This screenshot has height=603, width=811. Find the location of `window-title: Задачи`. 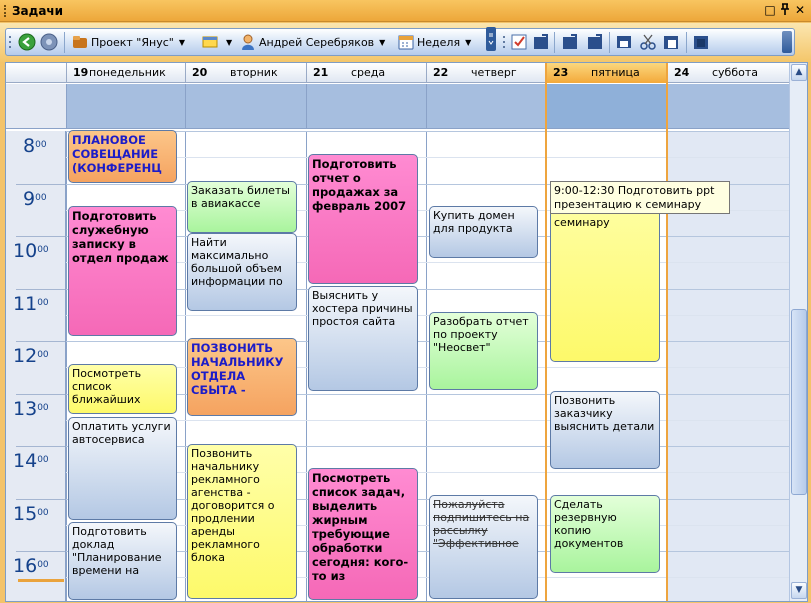

window-title: Задачи is located at coordinates (38, 11).